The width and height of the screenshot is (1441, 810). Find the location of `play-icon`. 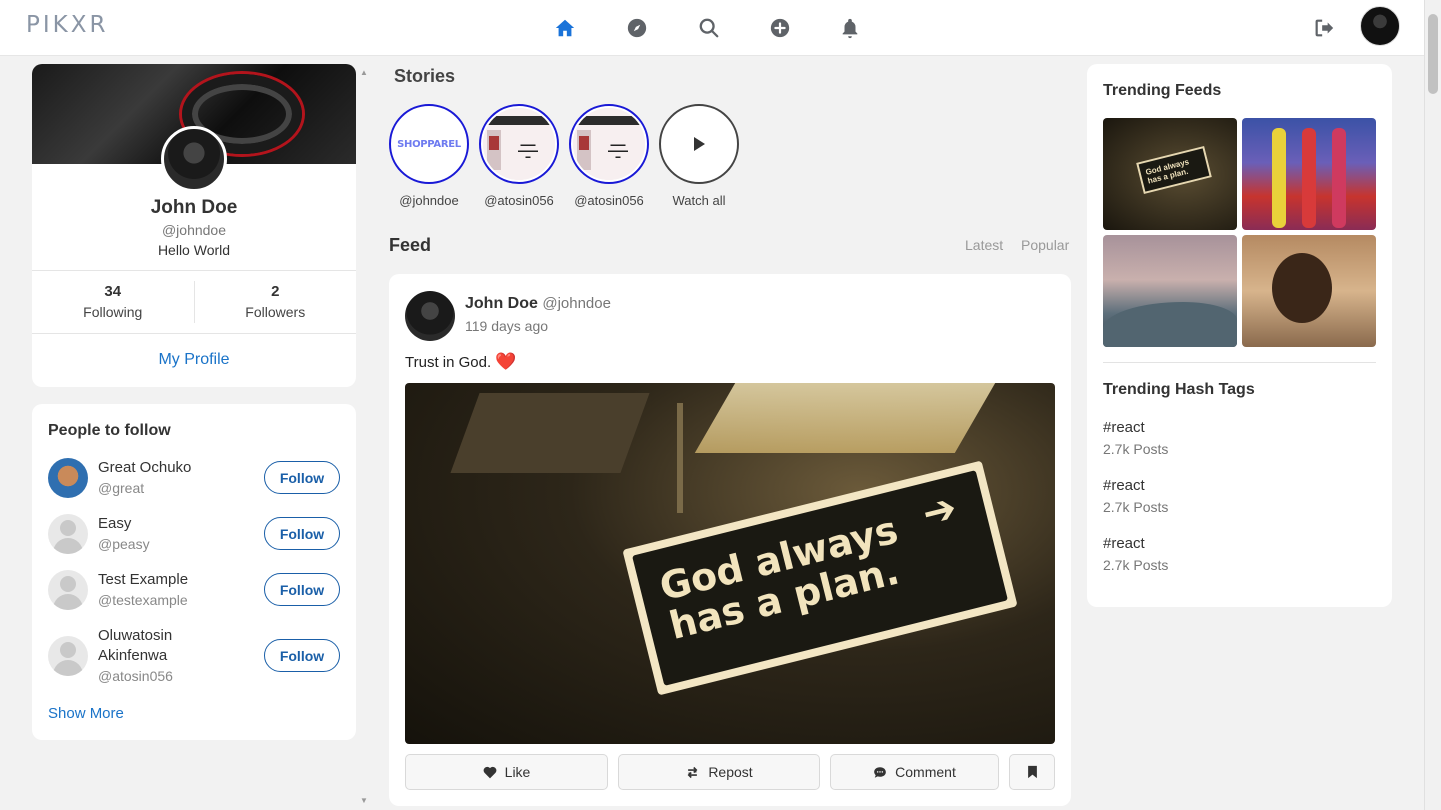

play-icon is located at coordinates (699, 144).